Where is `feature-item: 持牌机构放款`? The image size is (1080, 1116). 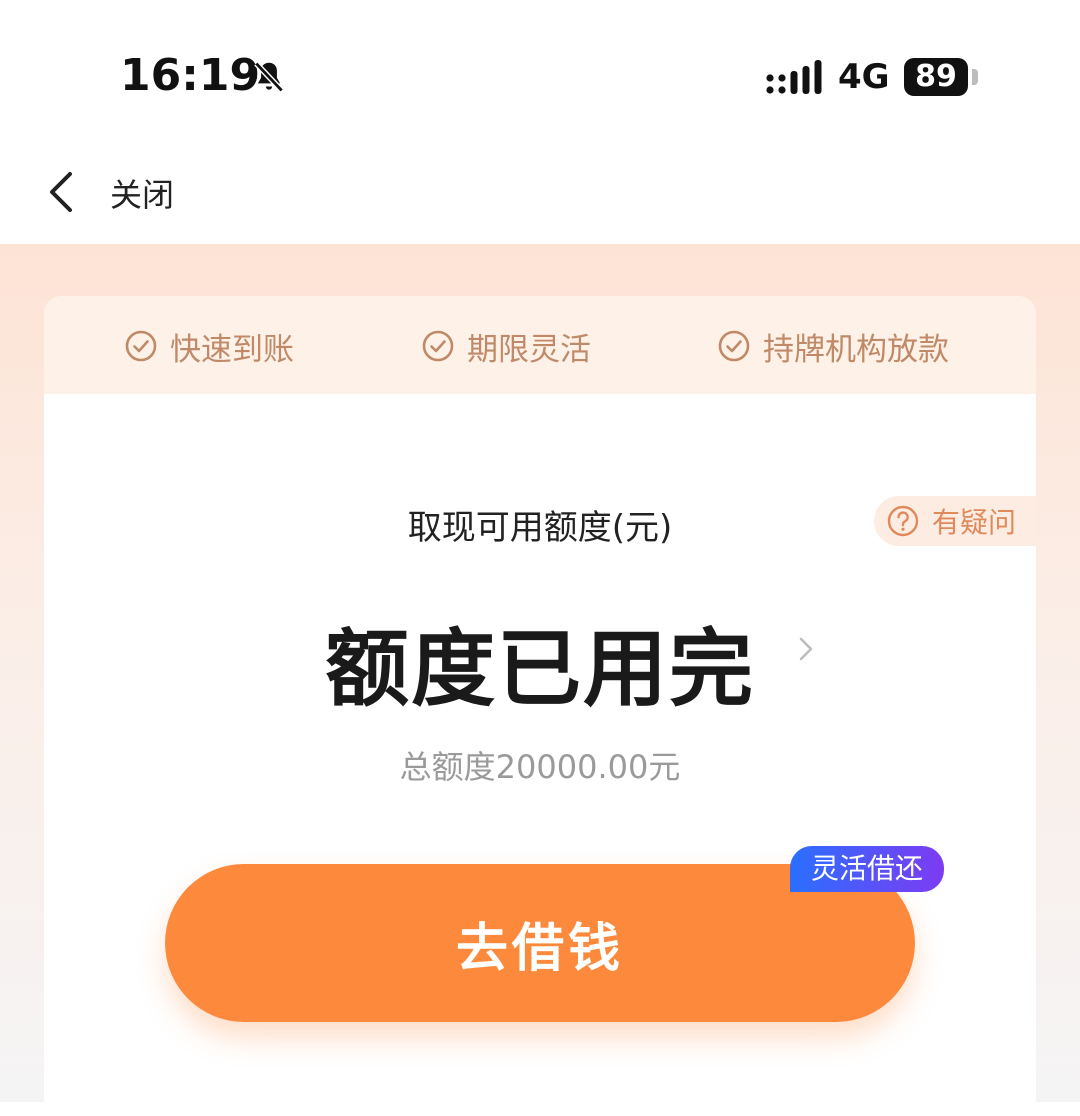
feature-item: 持牌机构放款 is located at coordinates (833, 347).